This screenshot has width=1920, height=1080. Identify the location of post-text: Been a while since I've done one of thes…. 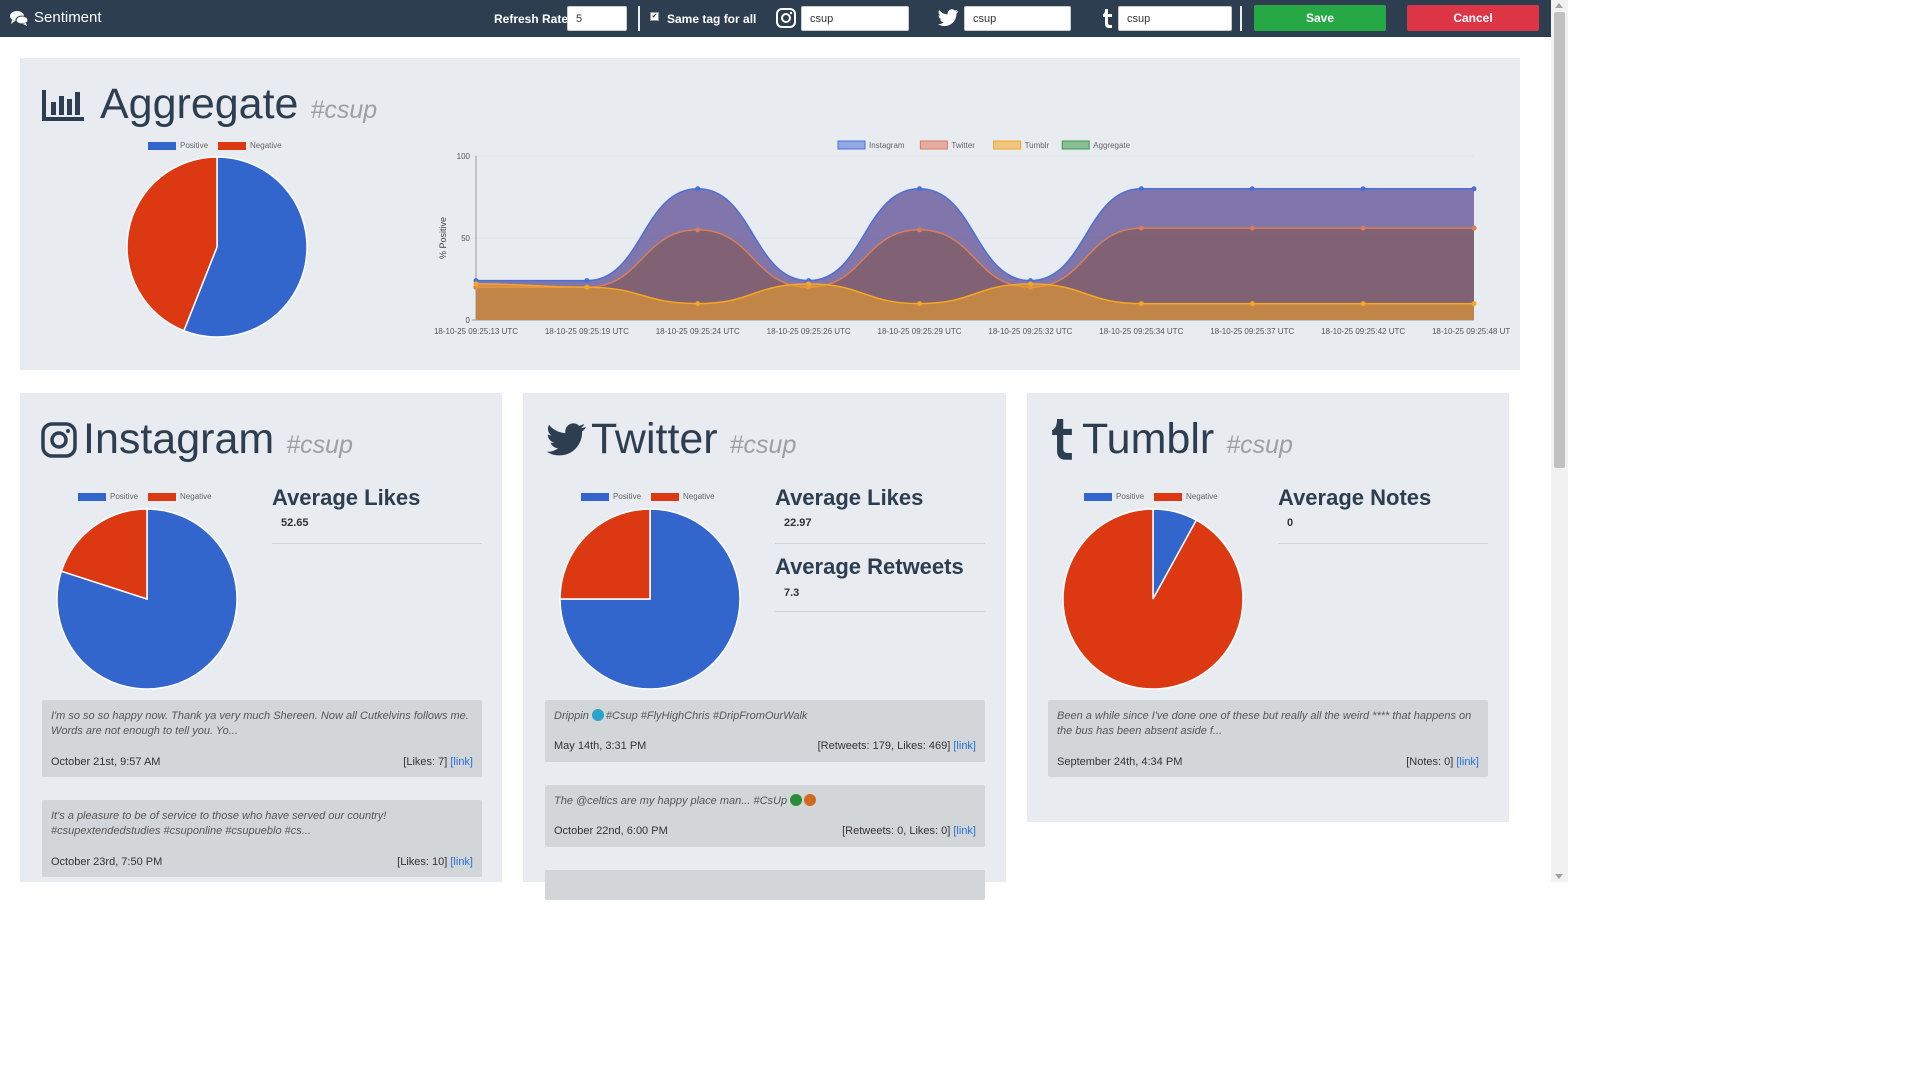
(1264, 723).